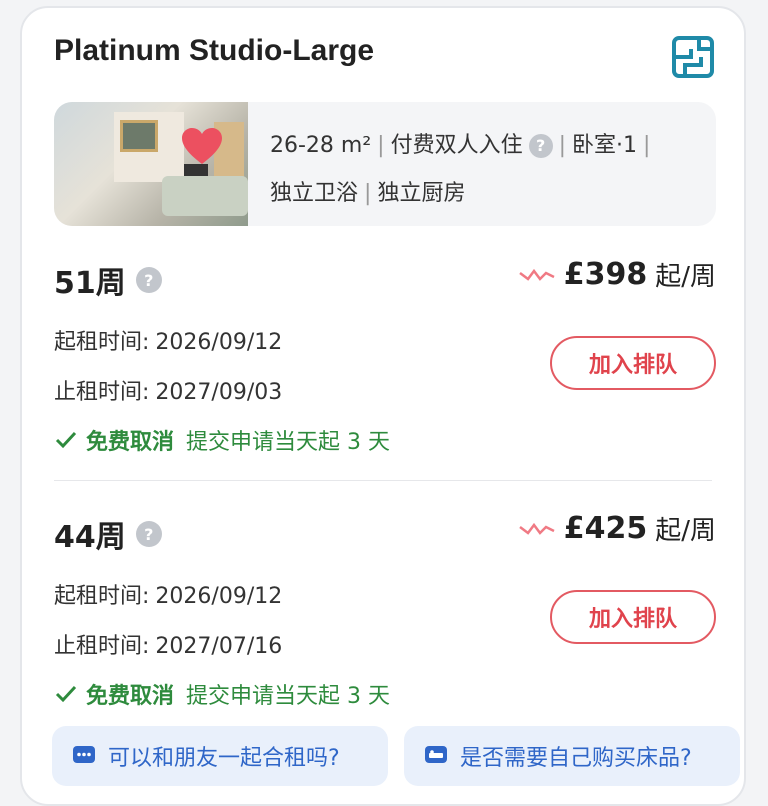 The width and height of the screenshot is (768, 806). What do you see at coordinates (90, 537) in the screenshot?
I see `plan-weeks: 44周` at bounding box center [90, 537].